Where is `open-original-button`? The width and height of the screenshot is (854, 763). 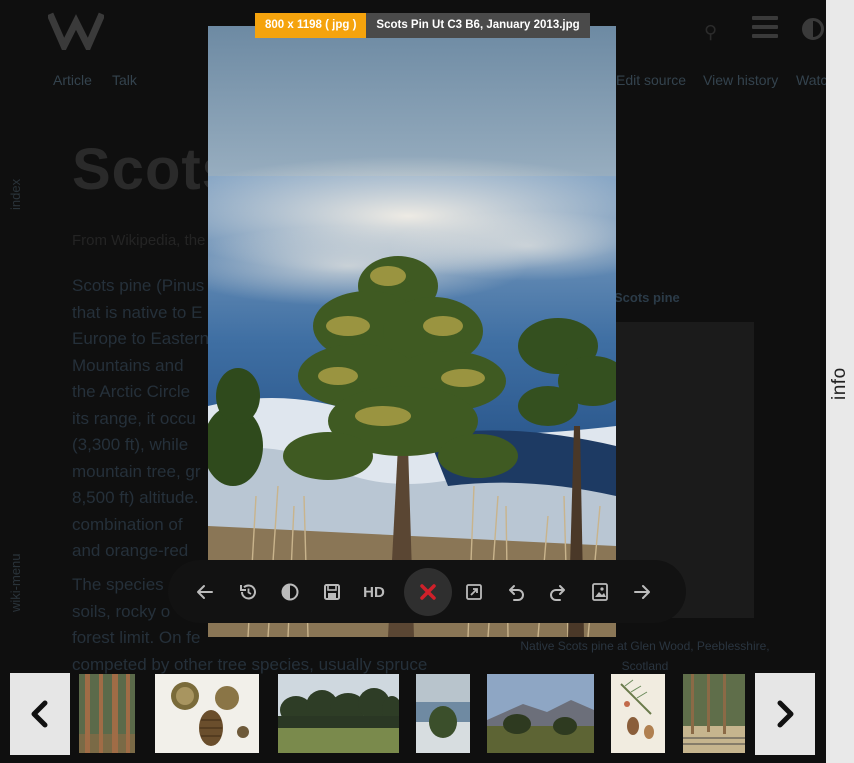 open-original-button is located at coordinates (474, 592).